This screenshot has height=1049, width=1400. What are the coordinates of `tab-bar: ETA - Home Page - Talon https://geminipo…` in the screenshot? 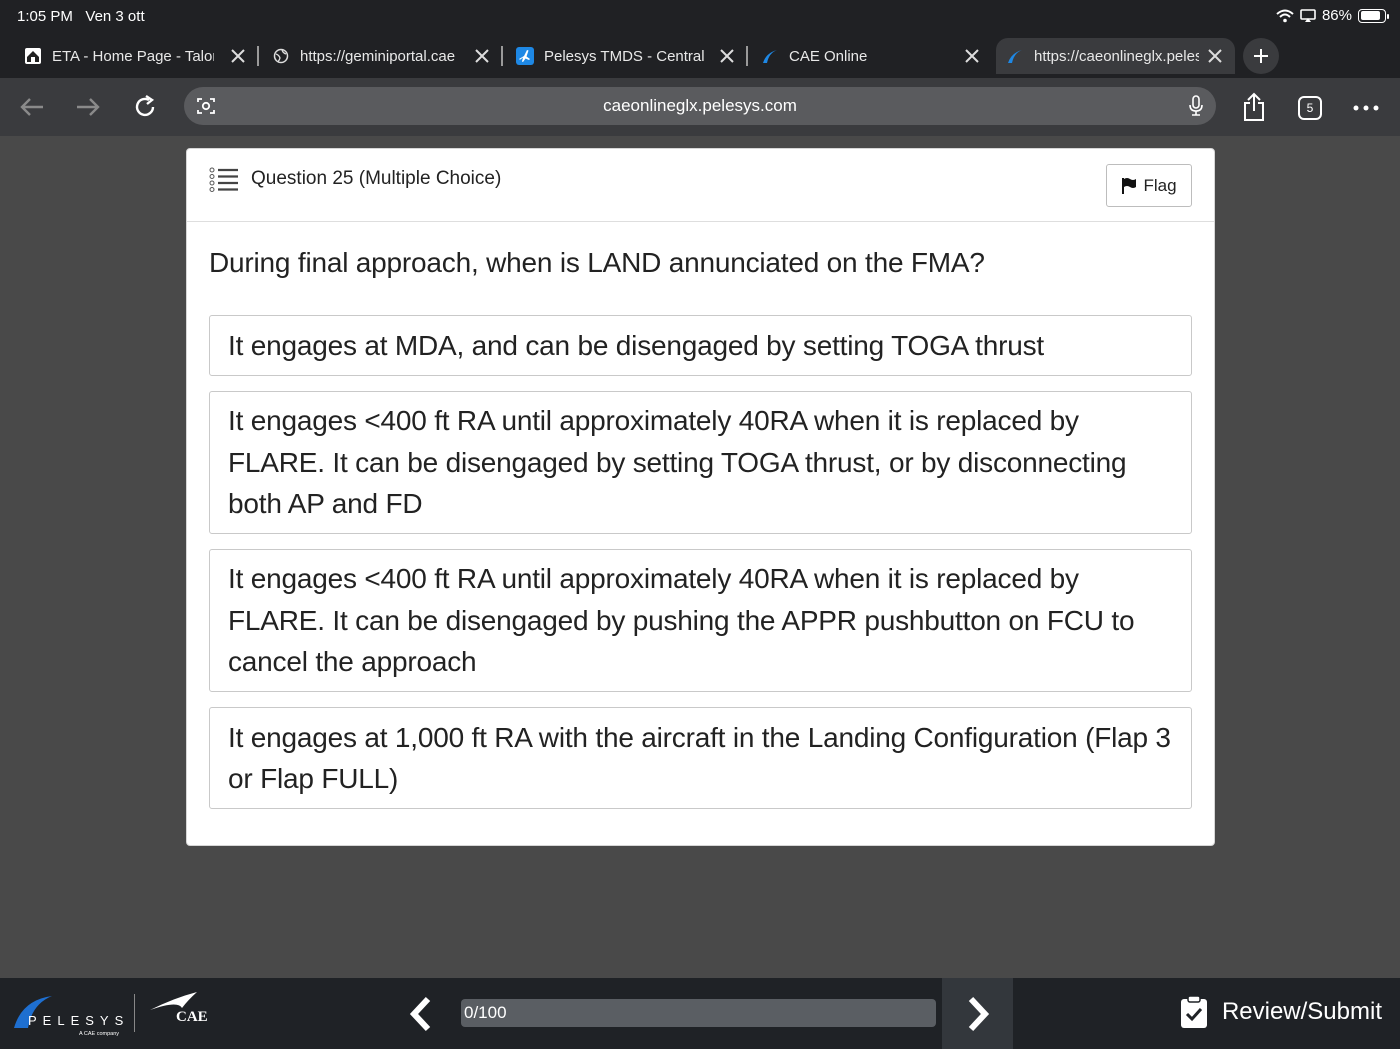 It's located at (700, 56).